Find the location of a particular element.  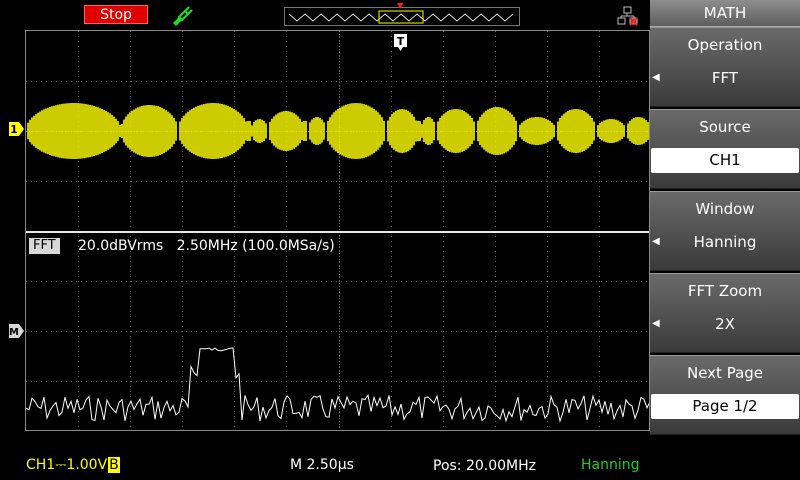

math-marker-label: M is located at coordinates (14, 332).